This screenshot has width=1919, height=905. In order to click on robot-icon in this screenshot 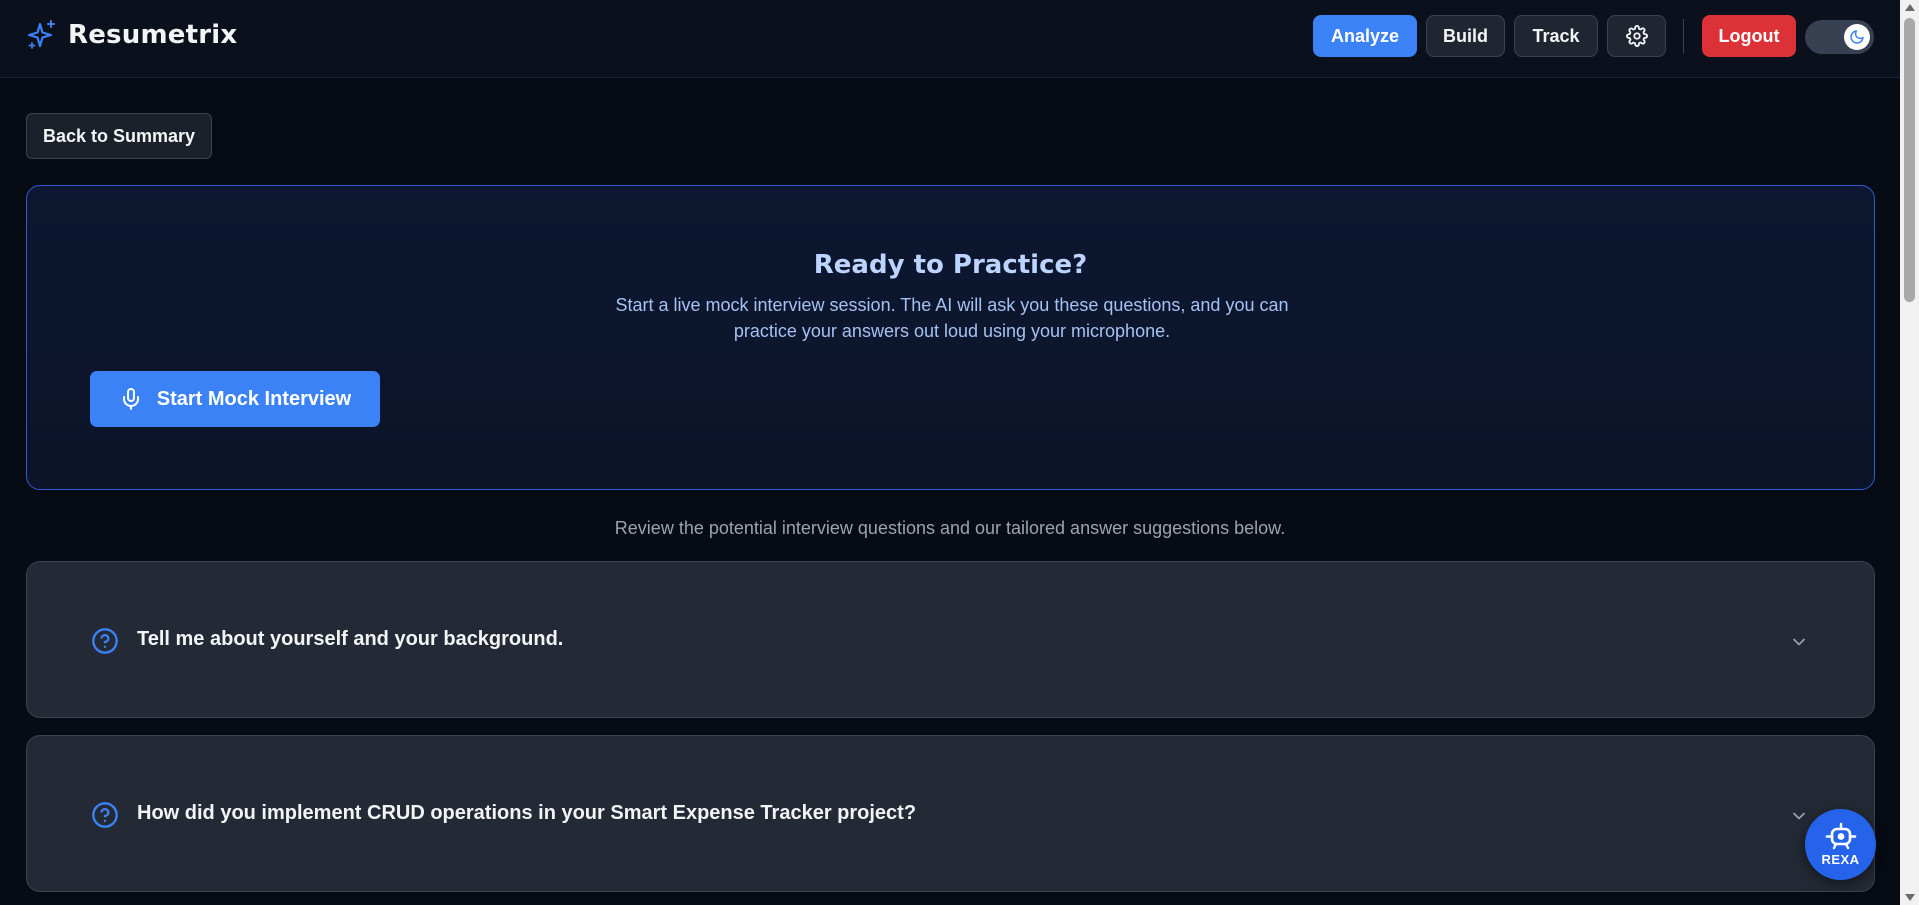, I will do `click(1840, 836)`.